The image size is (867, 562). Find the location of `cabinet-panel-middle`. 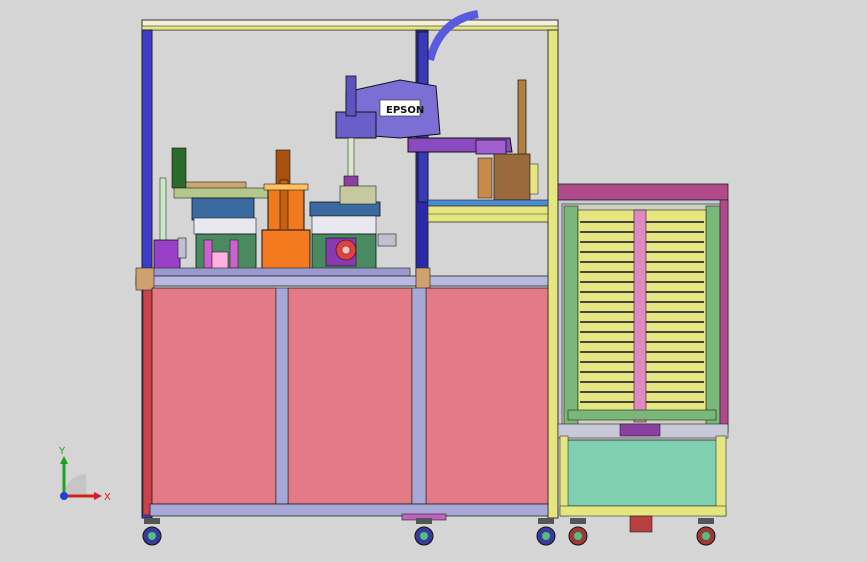

cabinet-panel-middle is located at coordinates (350, 396).